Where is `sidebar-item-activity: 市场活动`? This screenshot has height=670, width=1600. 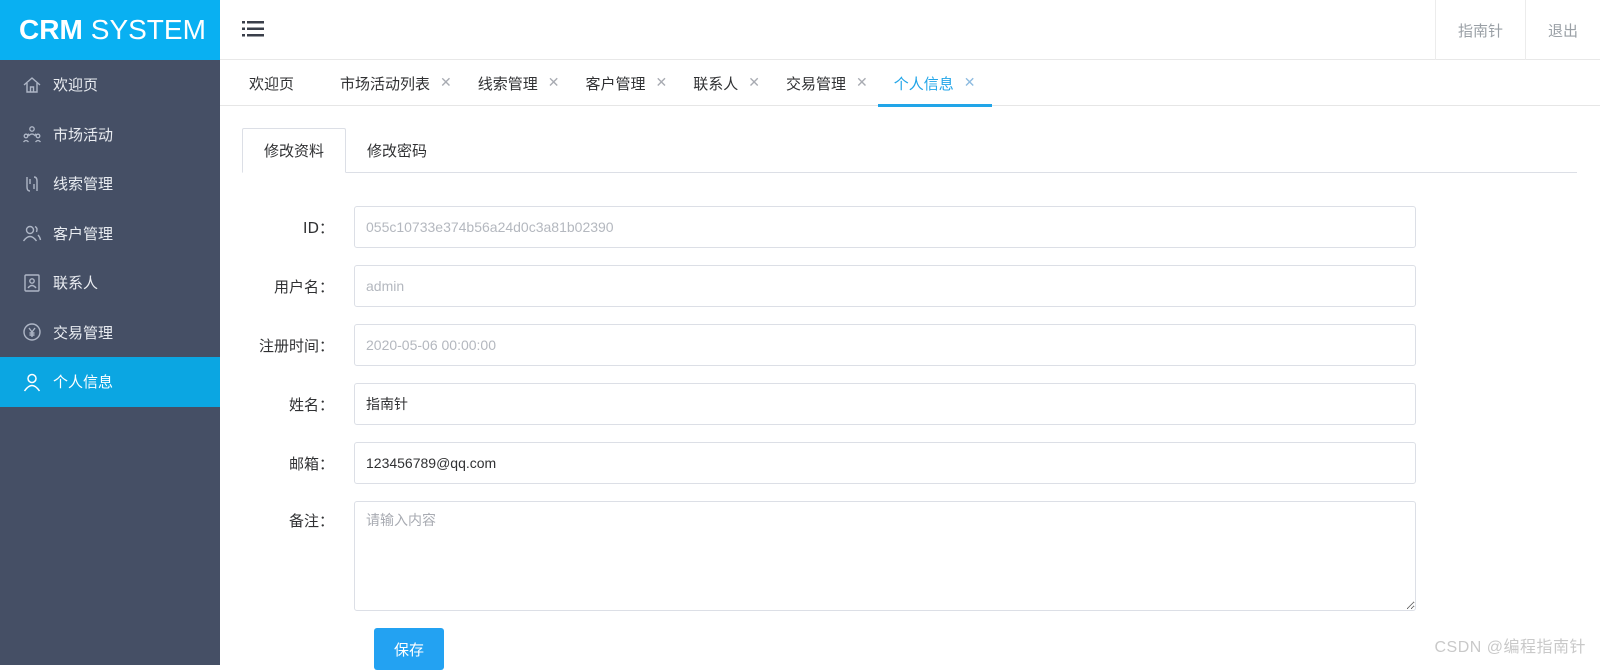 sidebar-item-activity: 市场活动 is located at coordinates (110, 135).